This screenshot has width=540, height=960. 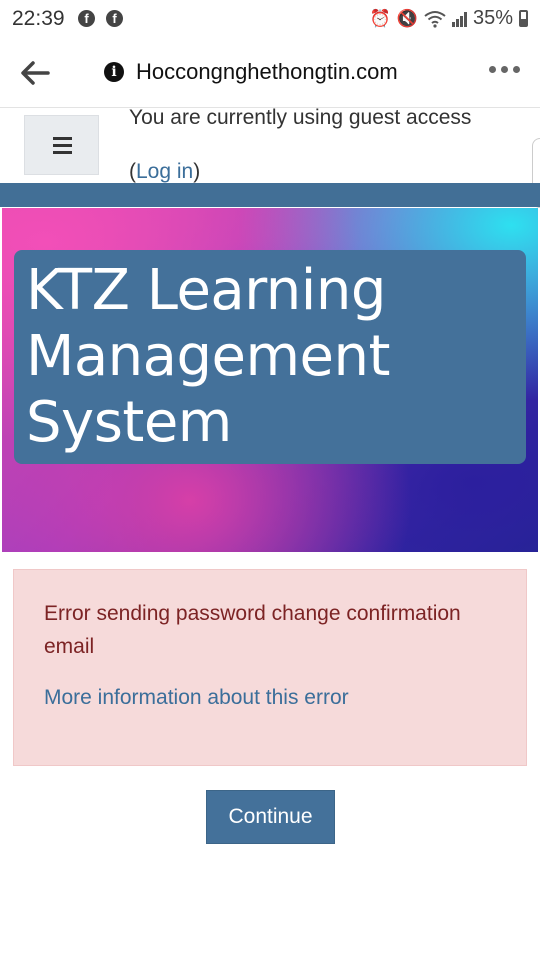 What do you see at coordinates (492, 18) in the screenshot?
I see `battery-percent: 35%` at bounding box center [492, 18].